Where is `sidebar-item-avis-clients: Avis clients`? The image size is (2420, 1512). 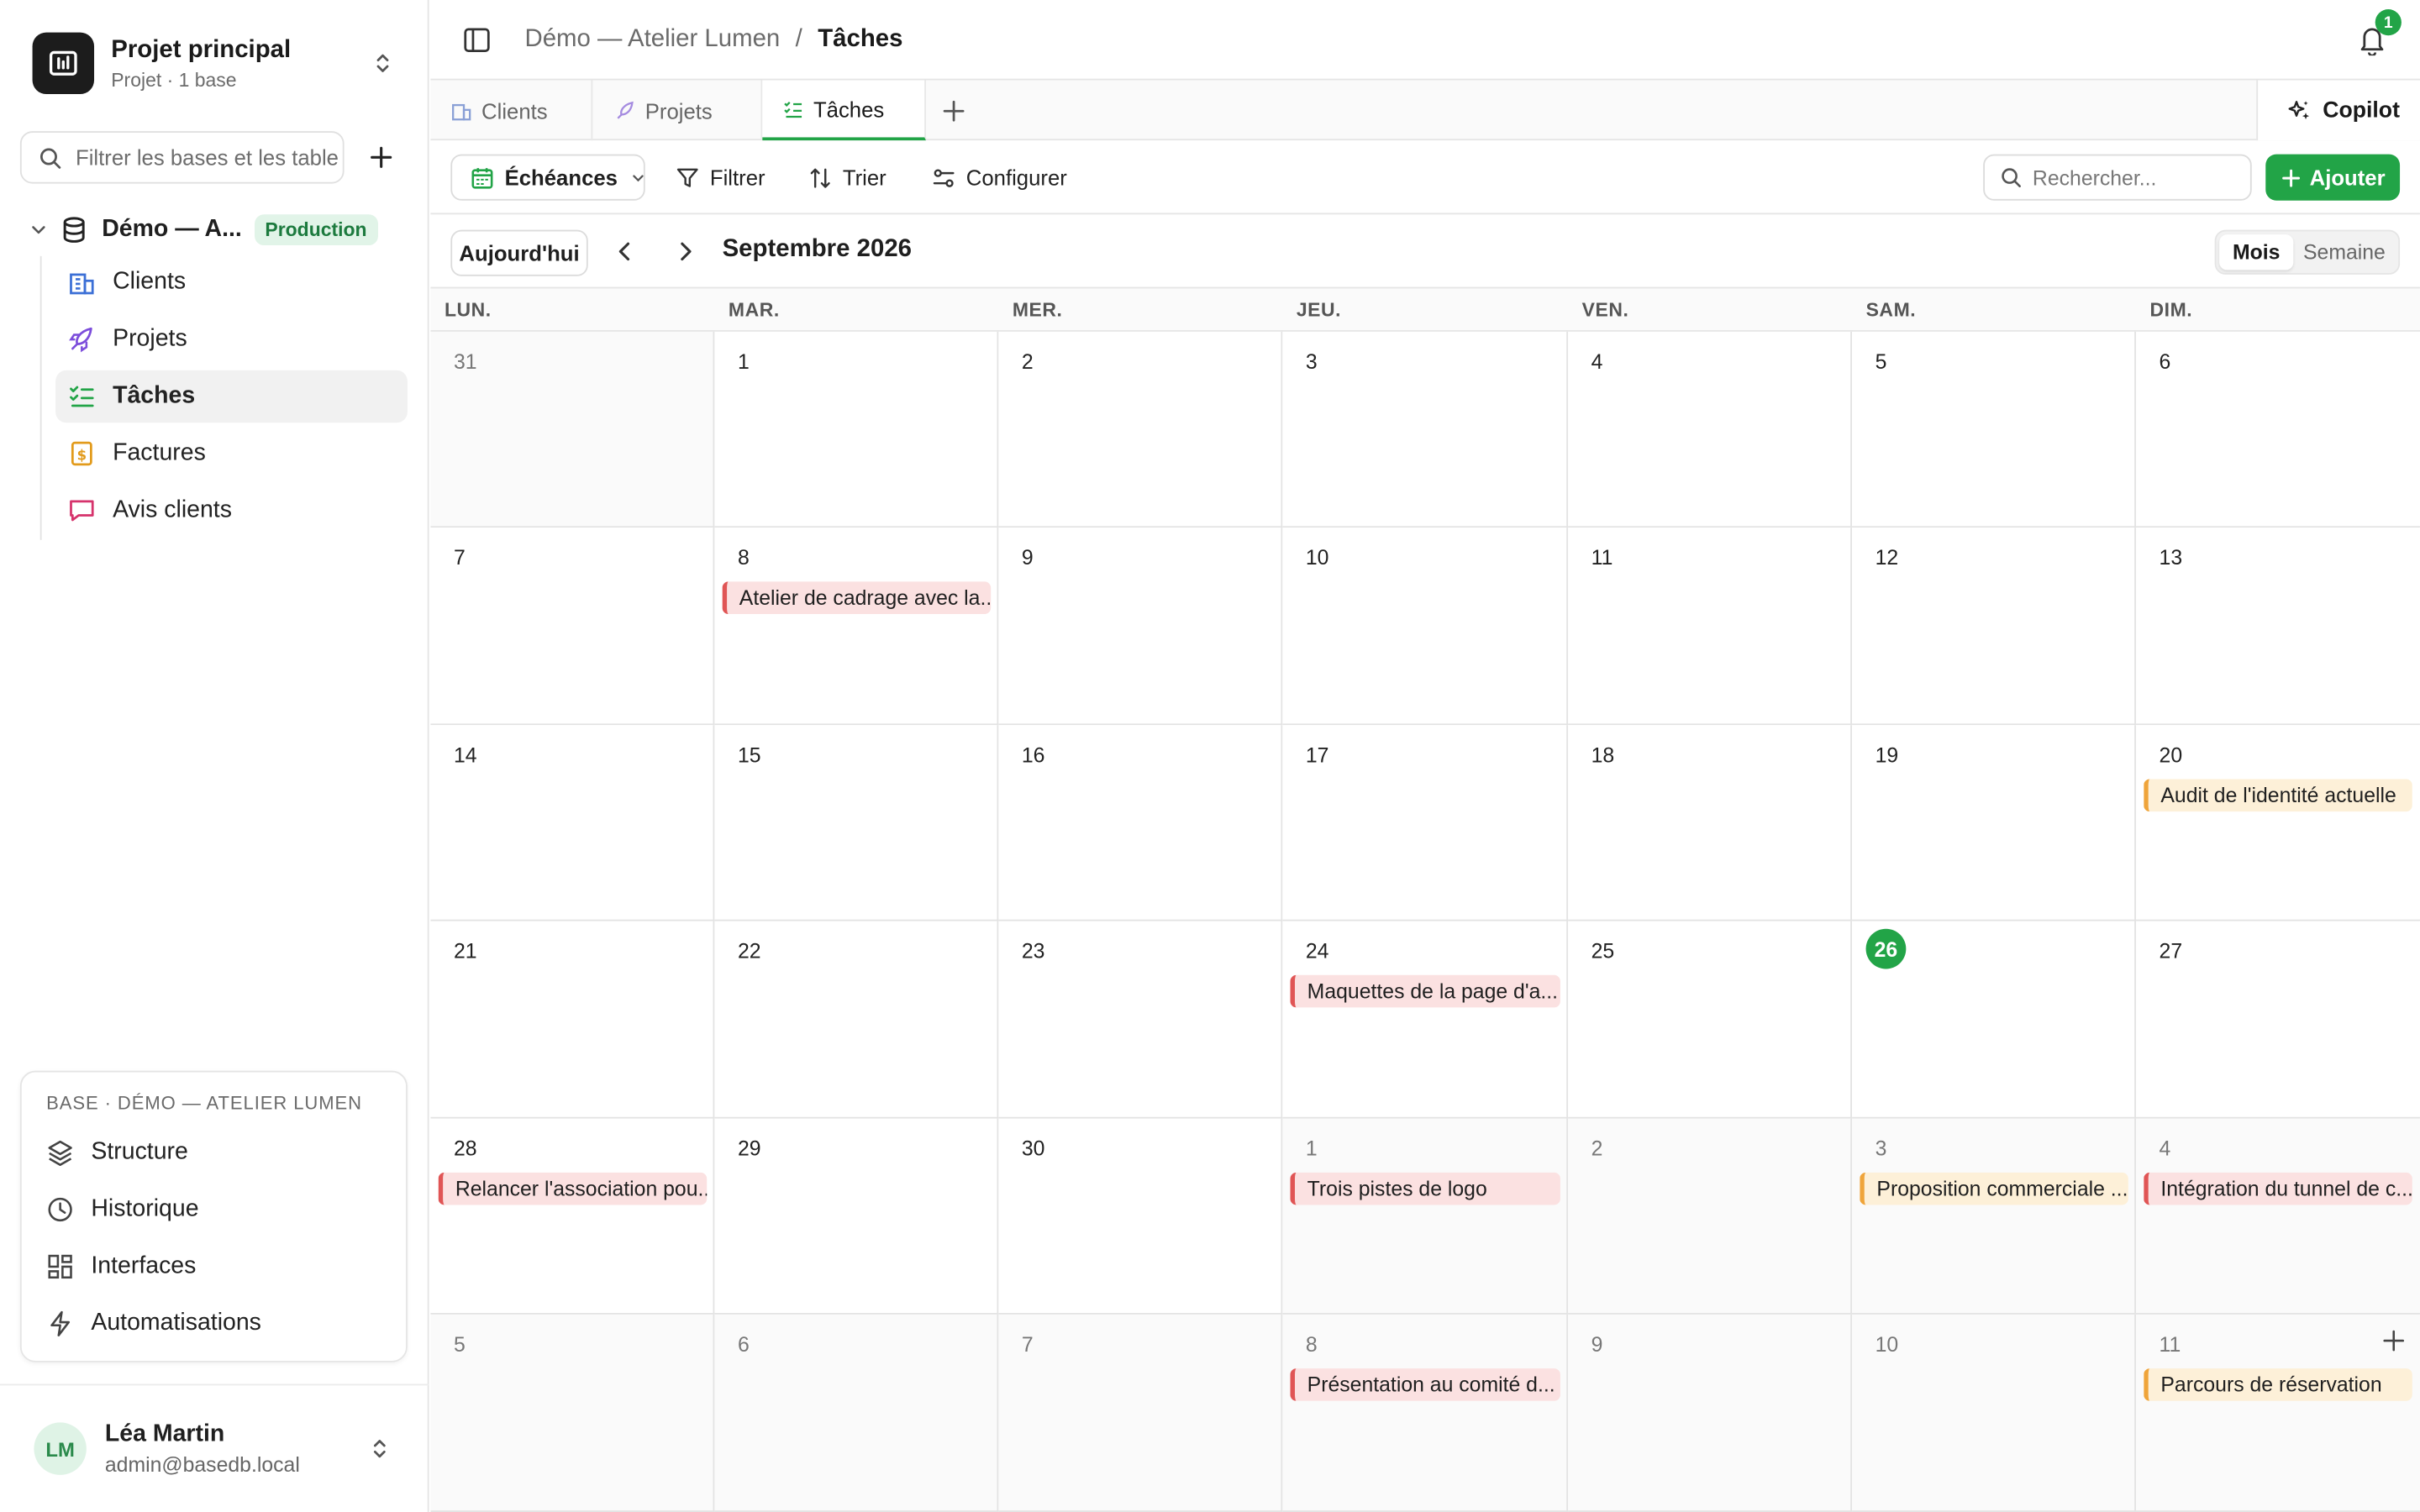
sidebar-item-avis-clients: Avis clients is located at coordinates (232, 511).